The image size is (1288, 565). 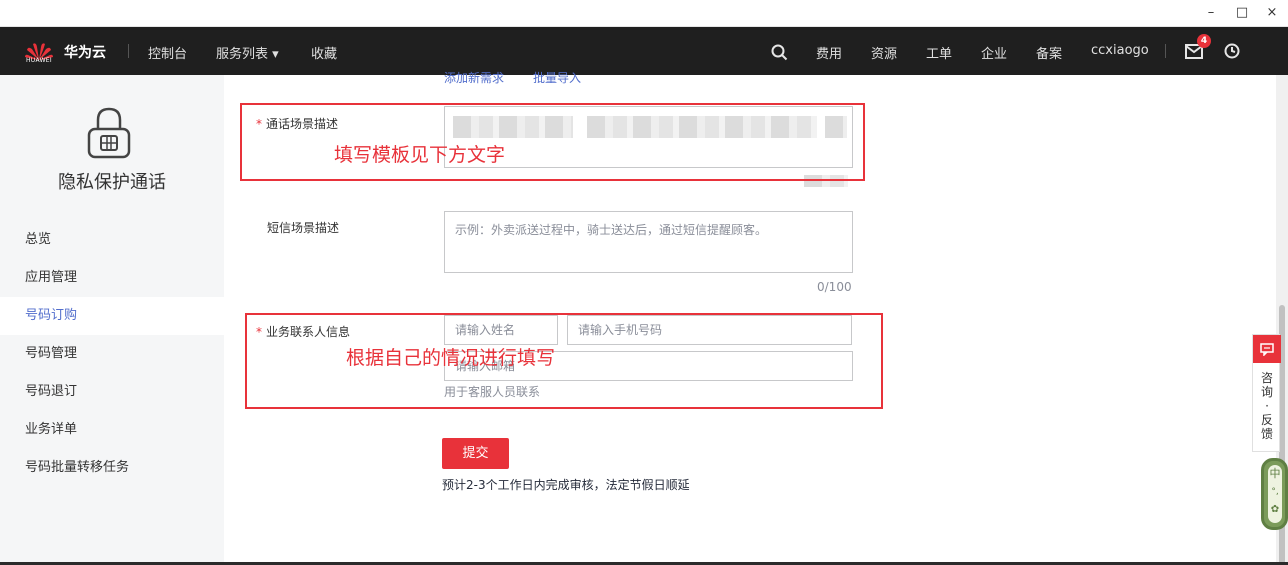 What do you see at coordinates (994, 52) in the screenshot?
I see `nav-enterprise: 企业` at bounding box center [994, 52].